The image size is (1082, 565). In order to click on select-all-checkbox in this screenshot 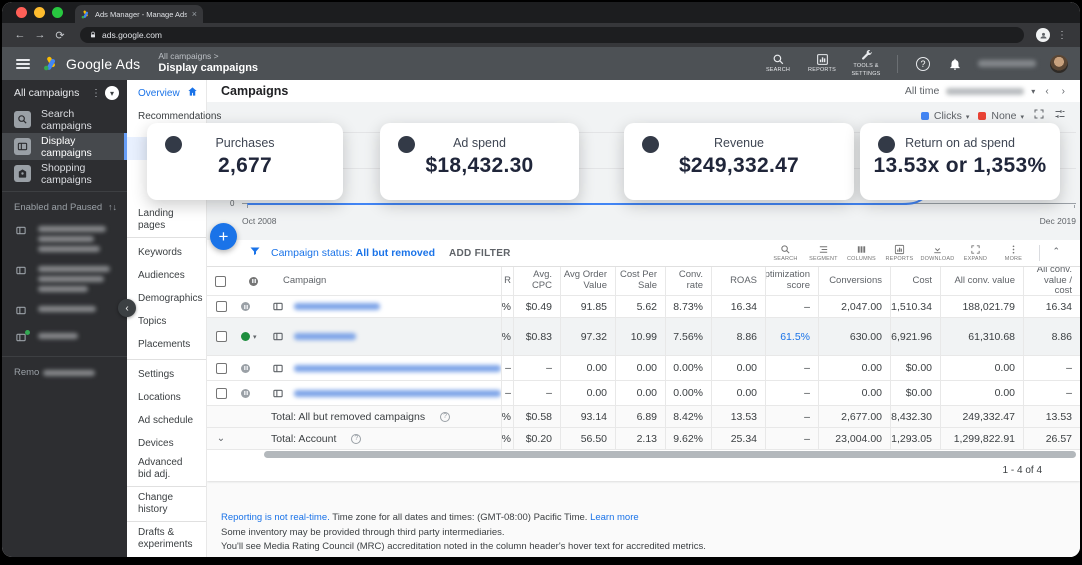, I will do `click(220, 281)`.